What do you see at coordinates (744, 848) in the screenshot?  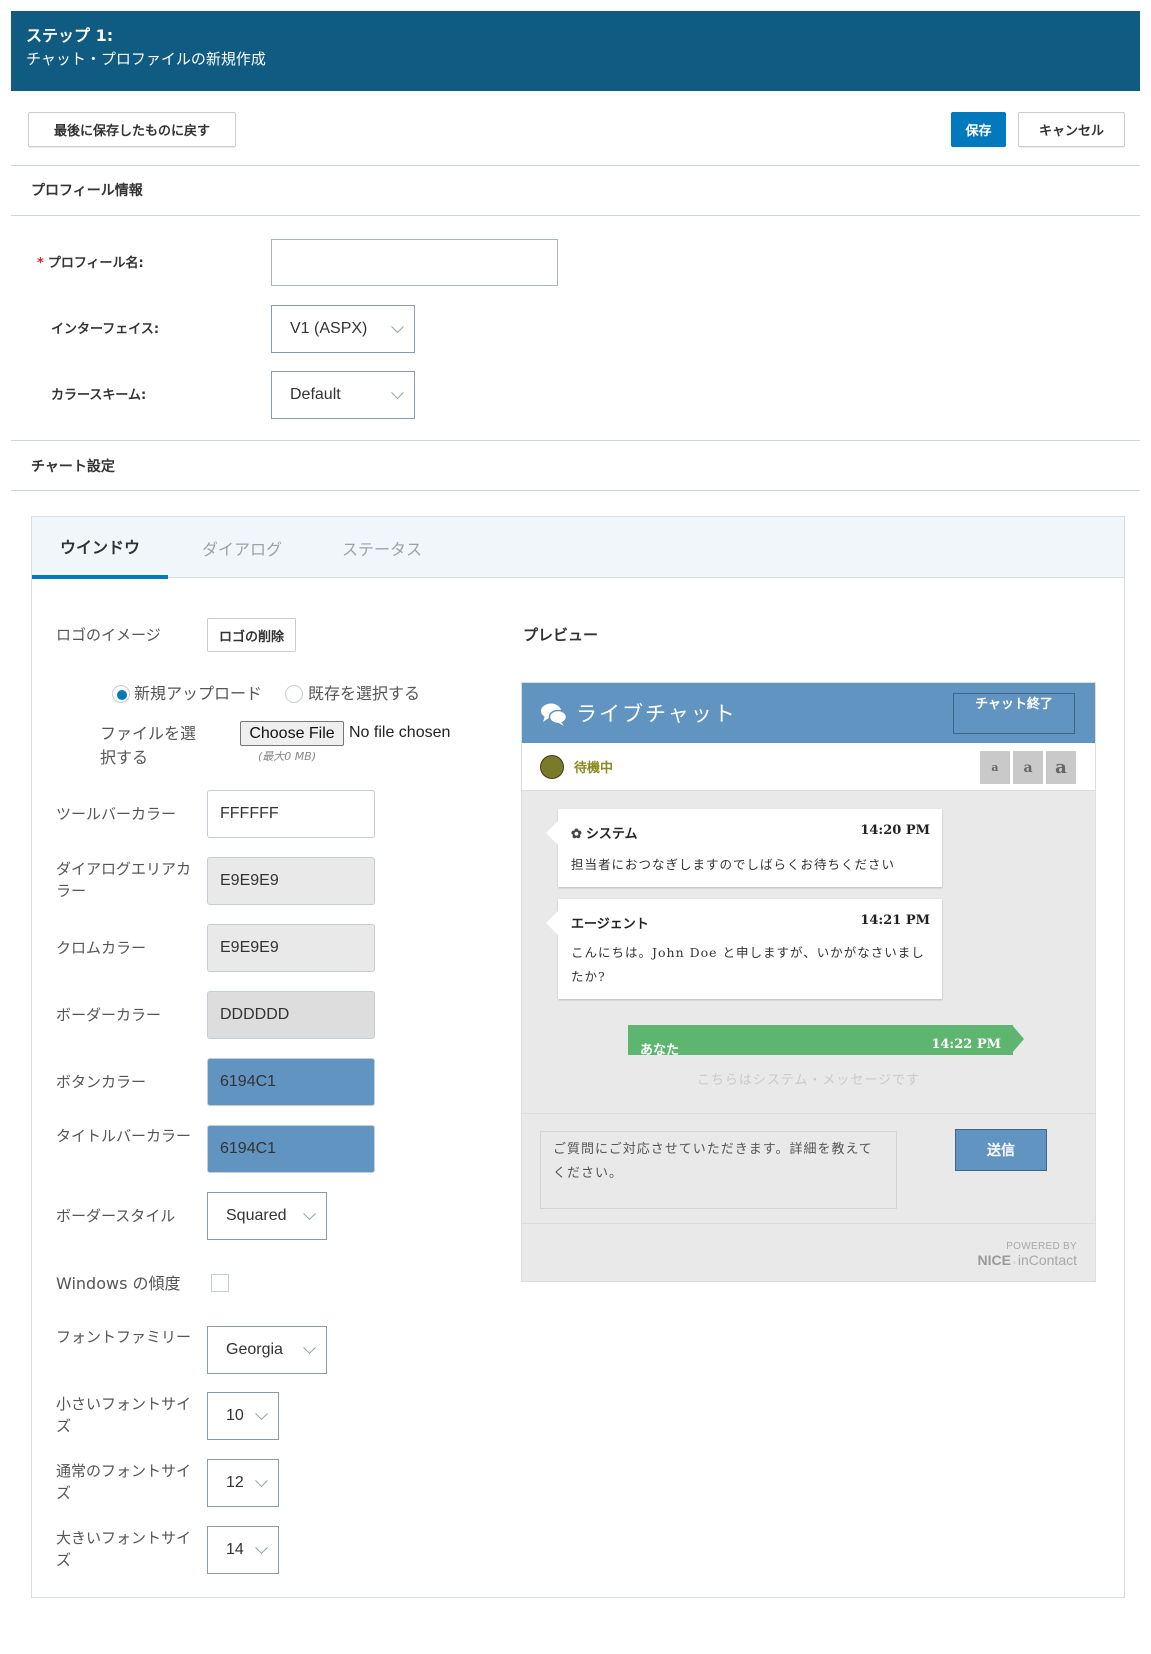 I see `chat-message: ✿ システム 14:20 PM 担当者におつなぎしますのでしばらくお待ちください` at bounding box center [744, 848].